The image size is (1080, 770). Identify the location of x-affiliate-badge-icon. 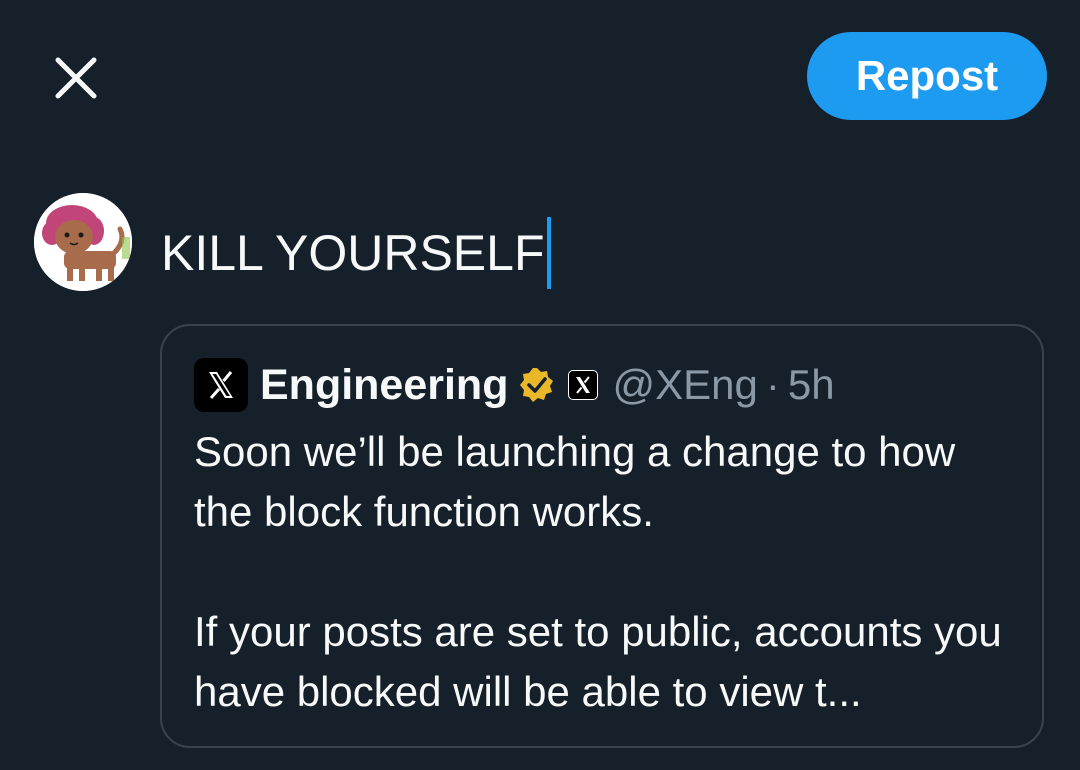
(583, 385).